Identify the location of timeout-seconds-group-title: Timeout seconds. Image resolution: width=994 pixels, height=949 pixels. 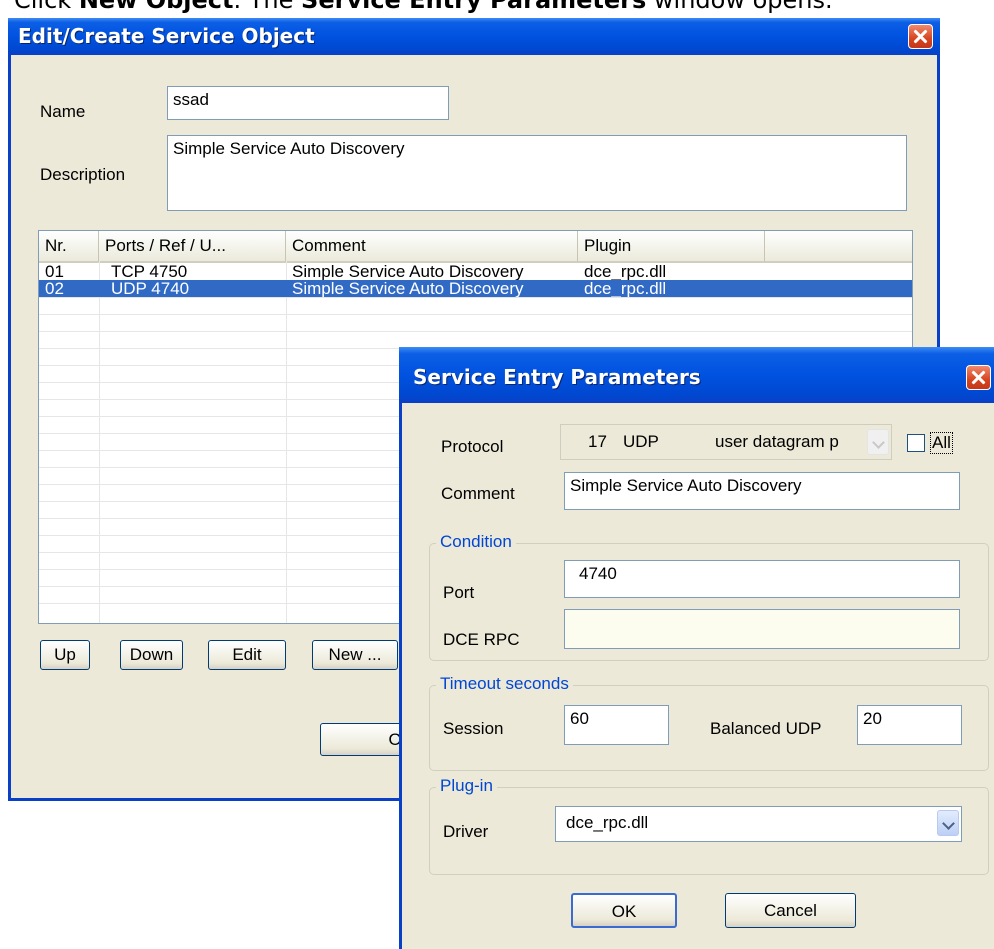
(504, 684).